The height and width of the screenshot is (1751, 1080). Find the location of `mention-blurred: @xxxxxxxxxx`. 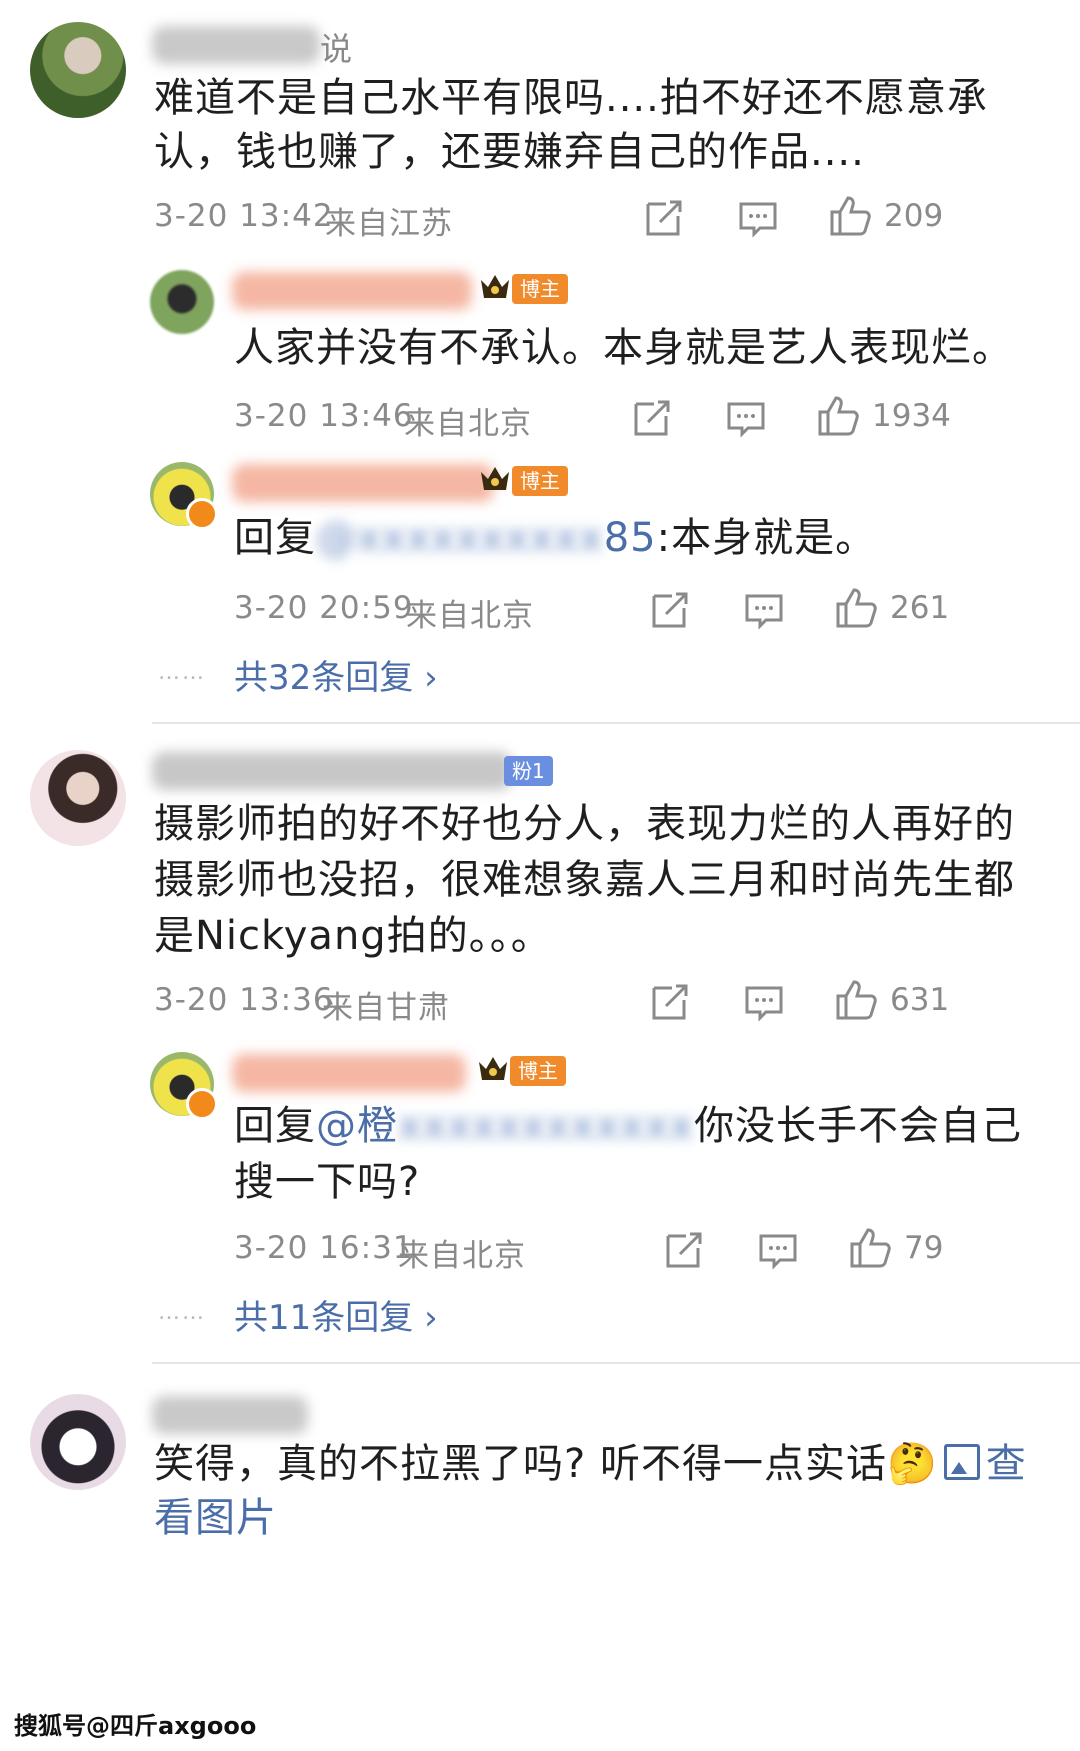

mention-blurred: @xxxxxxxxxx is located at coordinates (460, 538).